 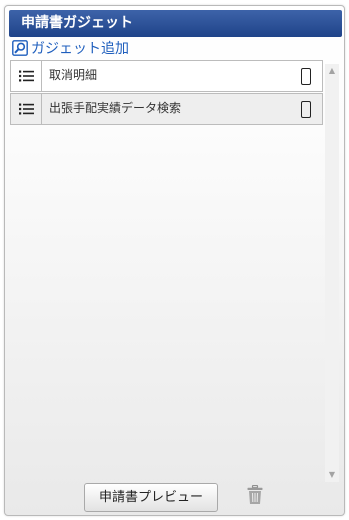 What do you see at coordinates (332, 273) in the screenshot?
I see `vertical-scrollbar: ▲ ▼` at bounding box center [332, 273].